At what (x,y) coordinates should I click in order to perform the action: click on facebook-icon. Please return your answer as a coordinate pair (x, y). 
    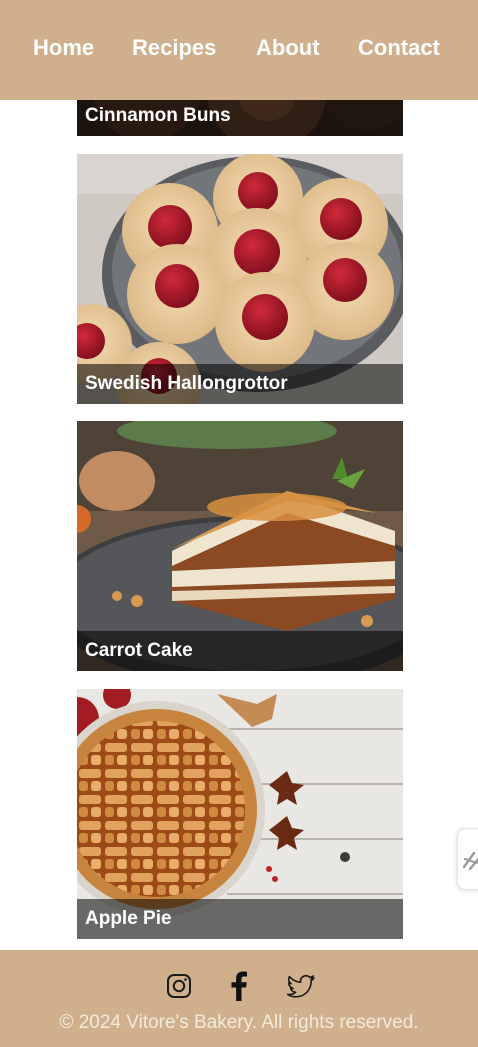
    Looking at the image, I should click on (239, 986).